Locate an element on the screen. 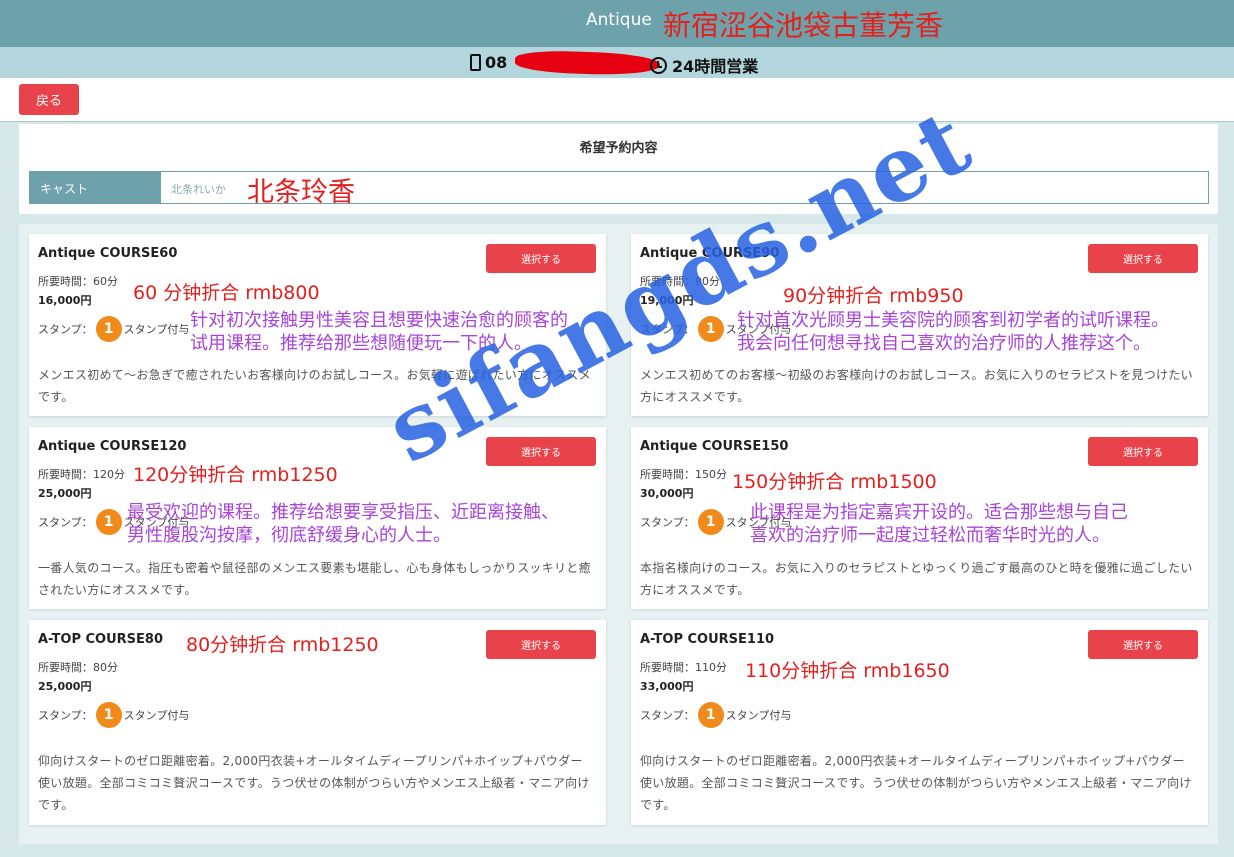 Image resolution: width=1234 pixels, height=857 pixels. course-name: Antique COURSE150 is located at coordinates (714, 446).